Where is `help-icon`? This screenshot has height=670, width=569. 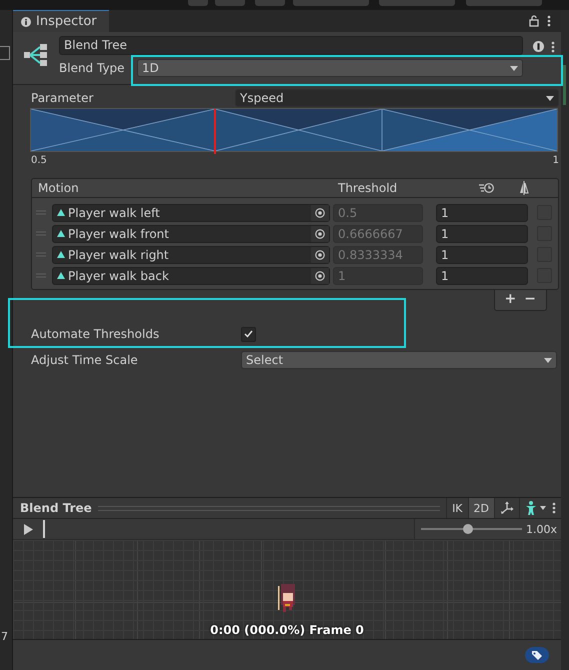 help-icon is located at coordinates (538, 46).